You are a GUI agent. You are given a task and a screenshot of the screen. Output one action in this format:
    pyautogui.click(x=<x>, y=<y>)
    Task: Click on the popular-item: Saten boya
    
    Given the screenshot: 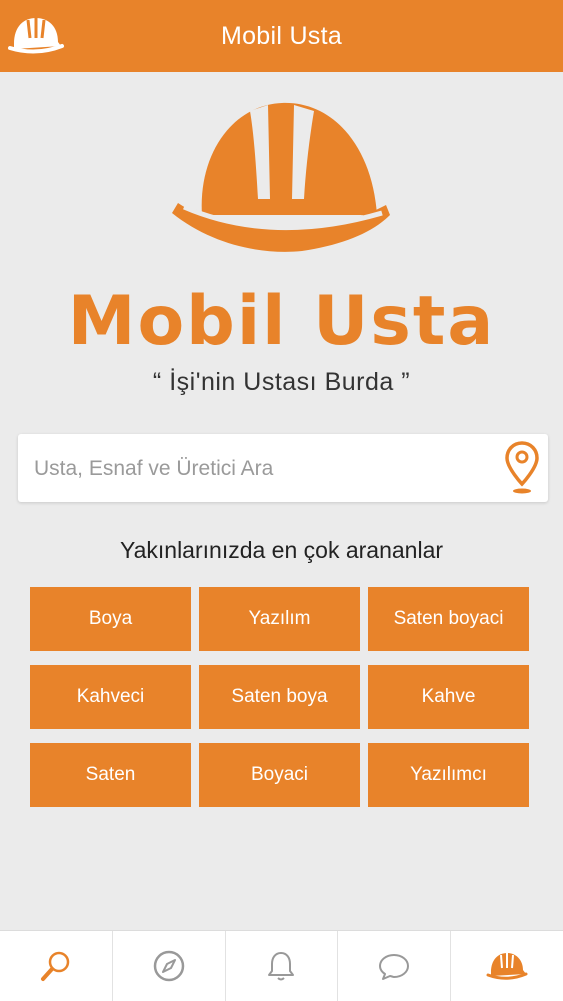 What is the action you would take?
    pyautogui.click(x=279, y=697)
    